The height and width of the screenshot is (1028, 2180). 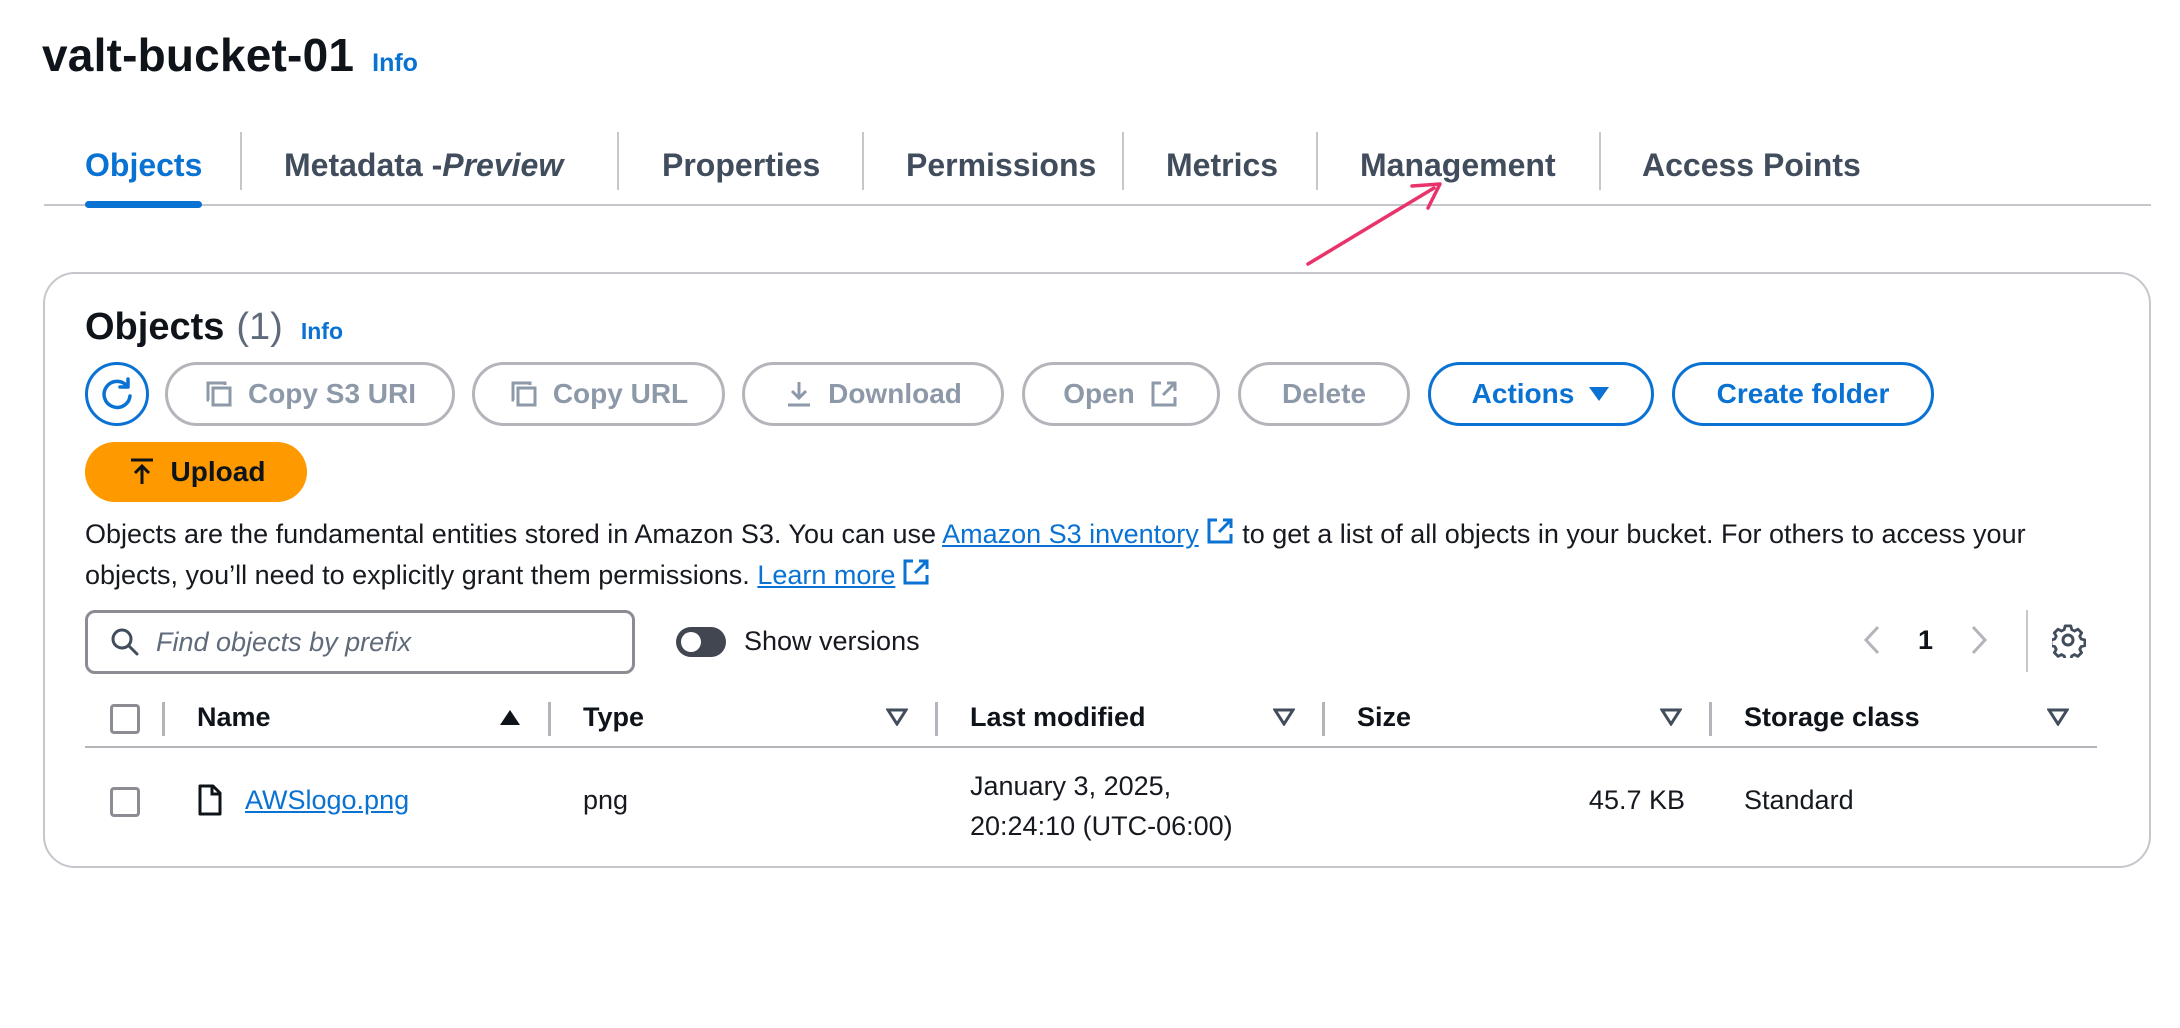 I want to click on bucket-header: valt-bucket-01 Info, so click(x=230, y=55).